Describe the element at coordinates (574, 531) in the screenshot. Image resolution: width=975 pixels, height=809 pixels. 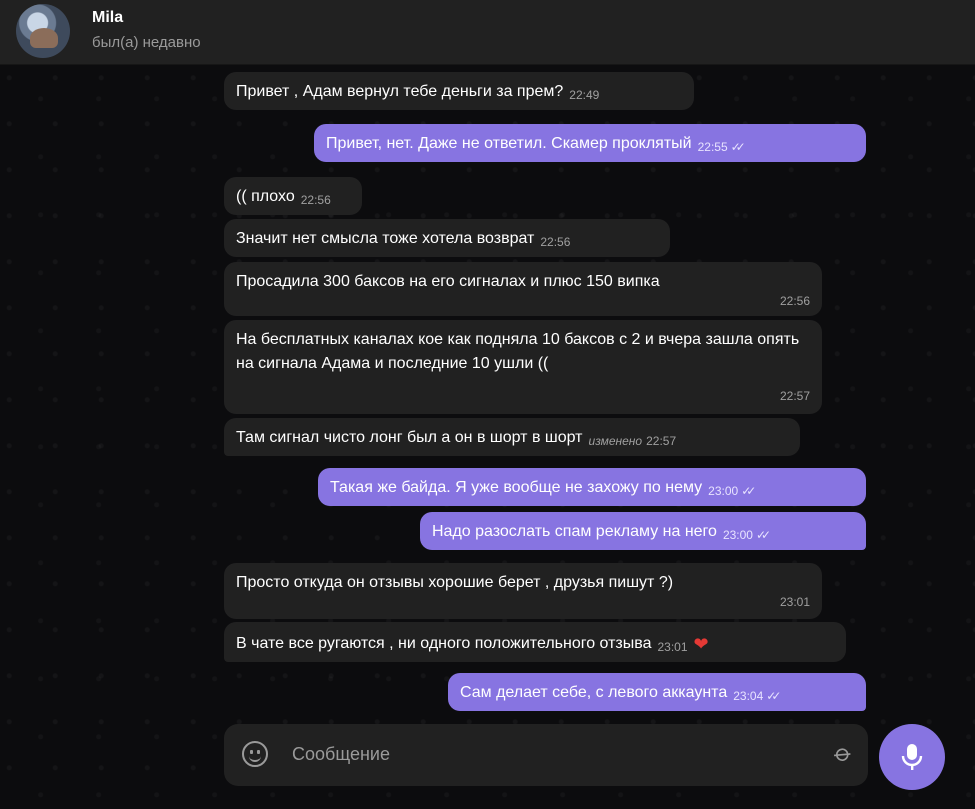
I see `message-text: Надо разослать спам рекламу на него` at that location.